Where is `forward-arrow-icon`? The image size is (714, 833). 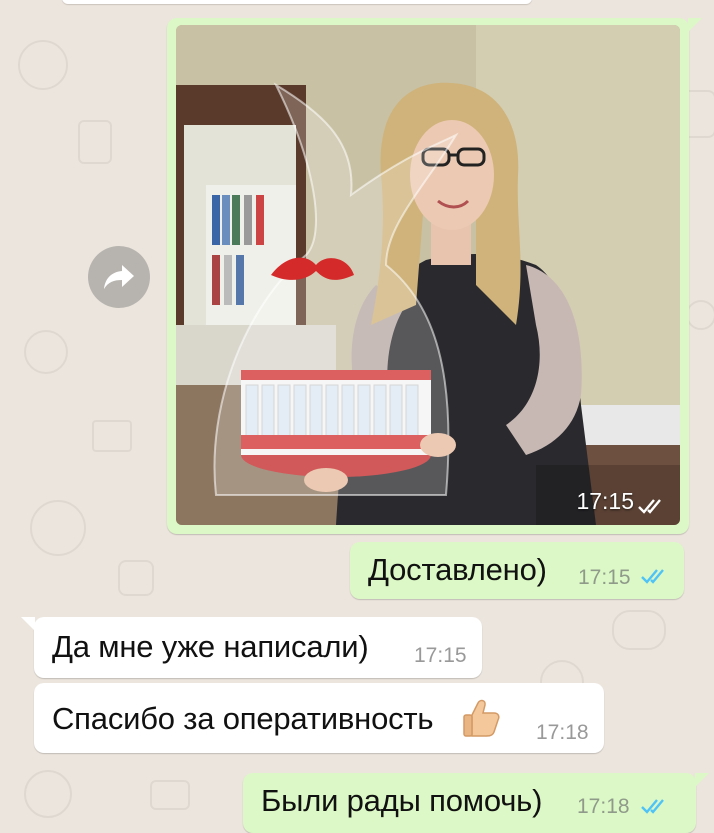 forward-arrow-icon is located at coordinates (119, 277).